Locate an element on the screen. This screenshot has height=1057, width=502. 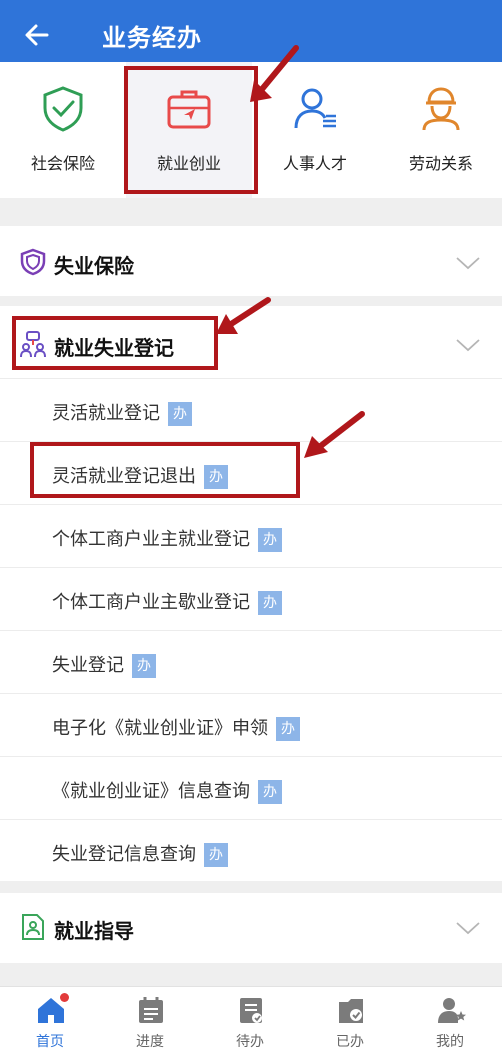
item-label: 失业登记信息查询 is located at coordinates (124, 854).